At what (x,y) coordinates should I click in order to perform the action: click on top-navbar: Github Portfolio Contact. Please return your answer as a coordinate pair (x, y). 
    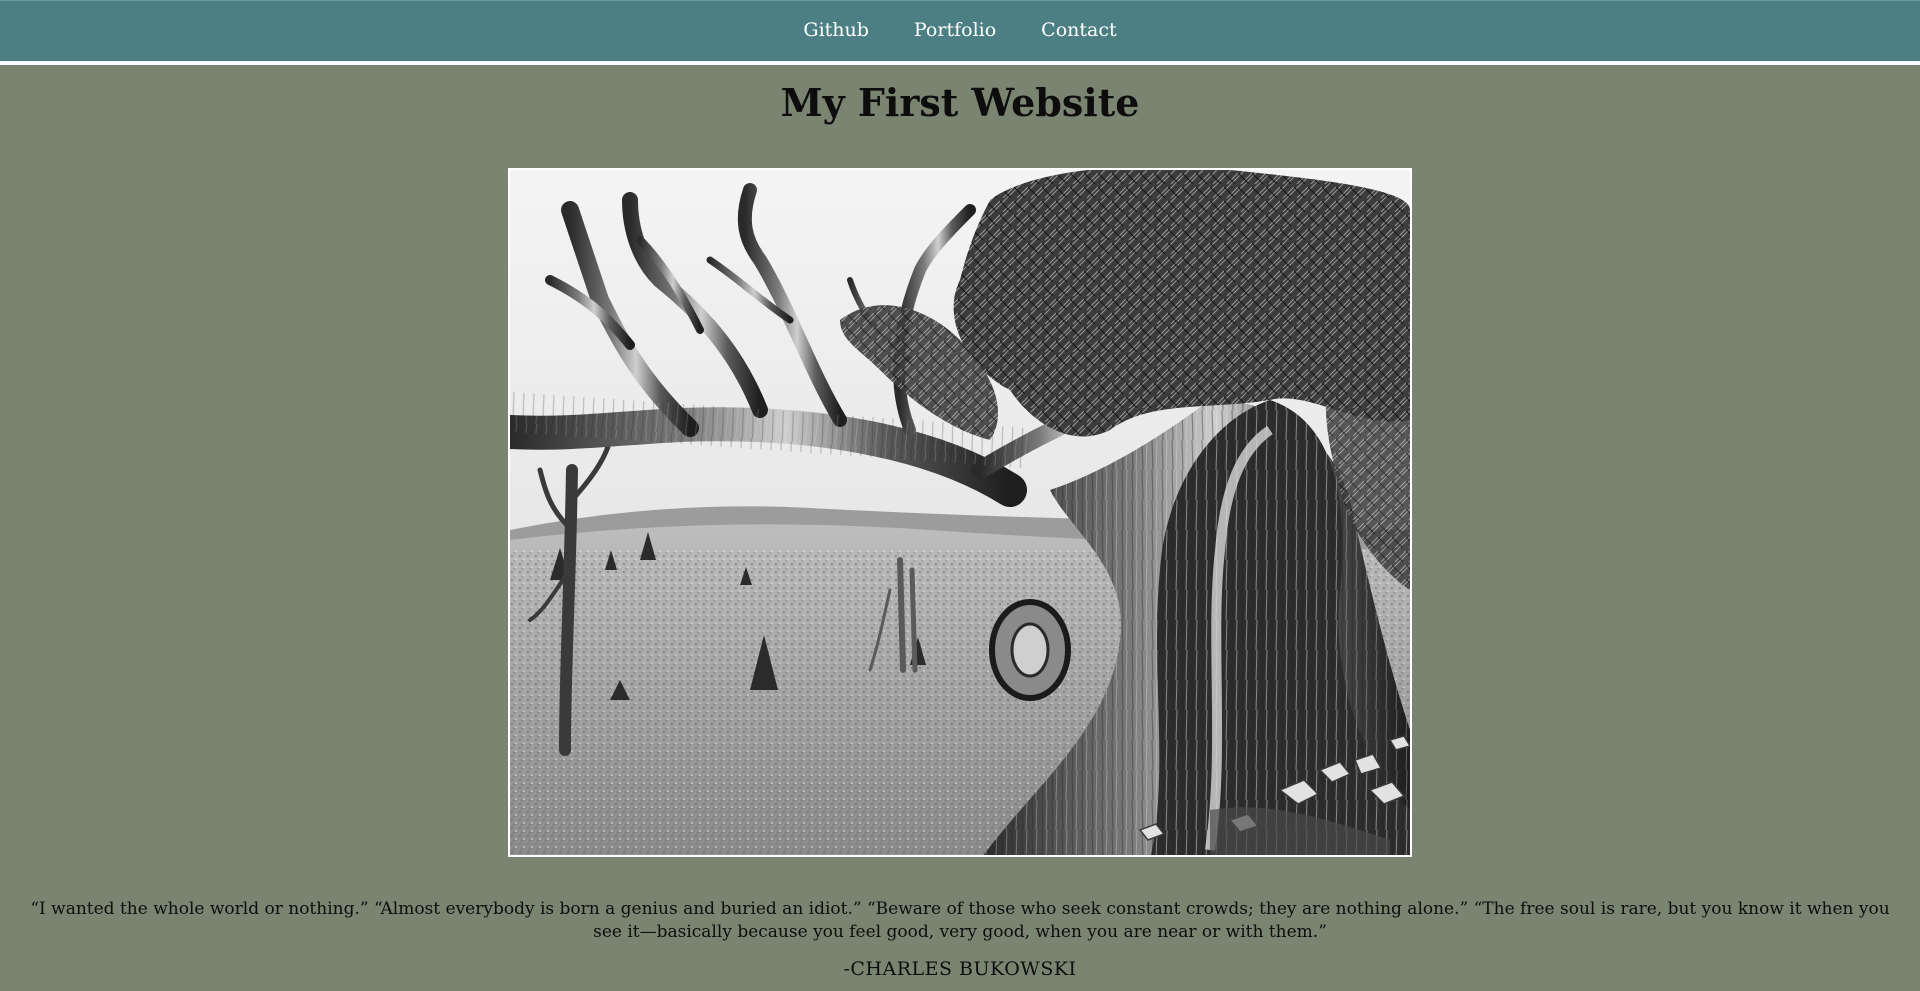
    Looking at the image, I should click on (960, 30).